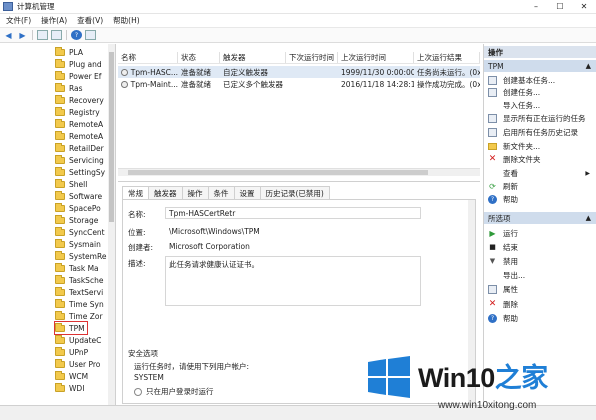 The image size is (596, 420). I want to click on tree-item: UpdateC, so click(78, 340).